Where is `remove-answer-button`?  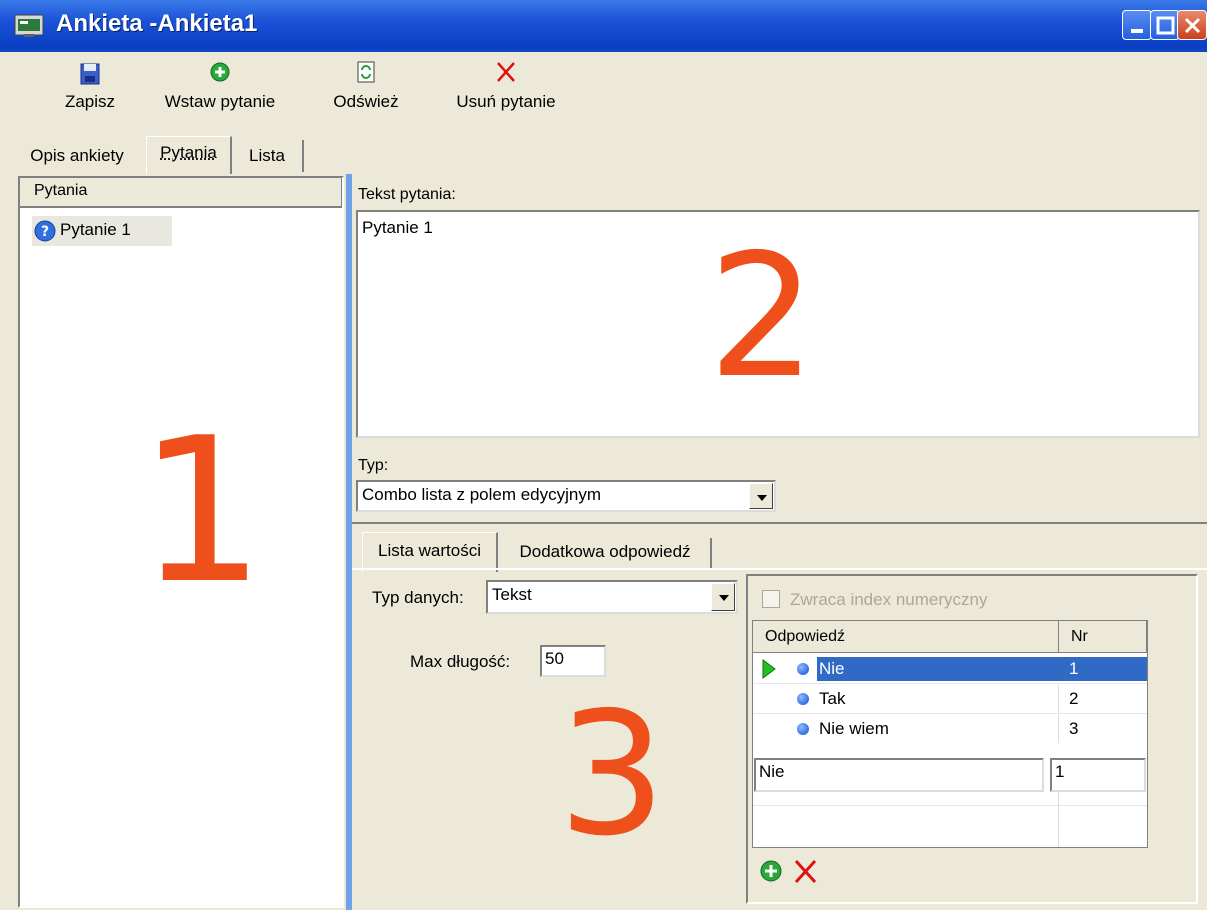 remove-answer-button is located at coordinates (805, 871).